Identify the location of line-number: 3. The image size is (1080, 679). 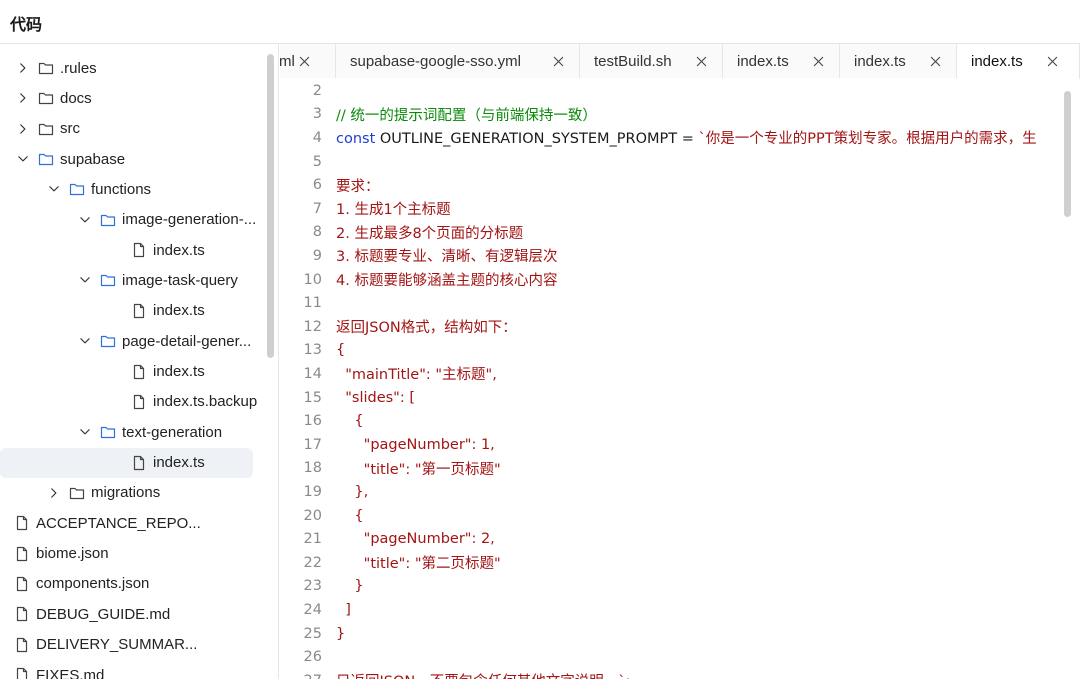
(317, 114).